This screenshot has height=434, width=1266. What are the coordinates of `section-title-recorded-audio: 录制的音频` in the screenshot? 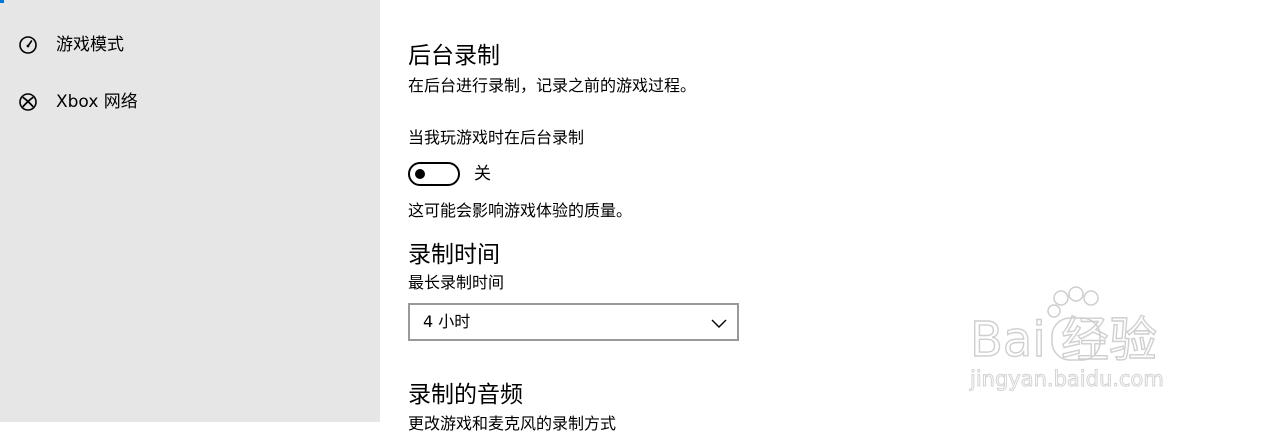 It's located at (465, 395).